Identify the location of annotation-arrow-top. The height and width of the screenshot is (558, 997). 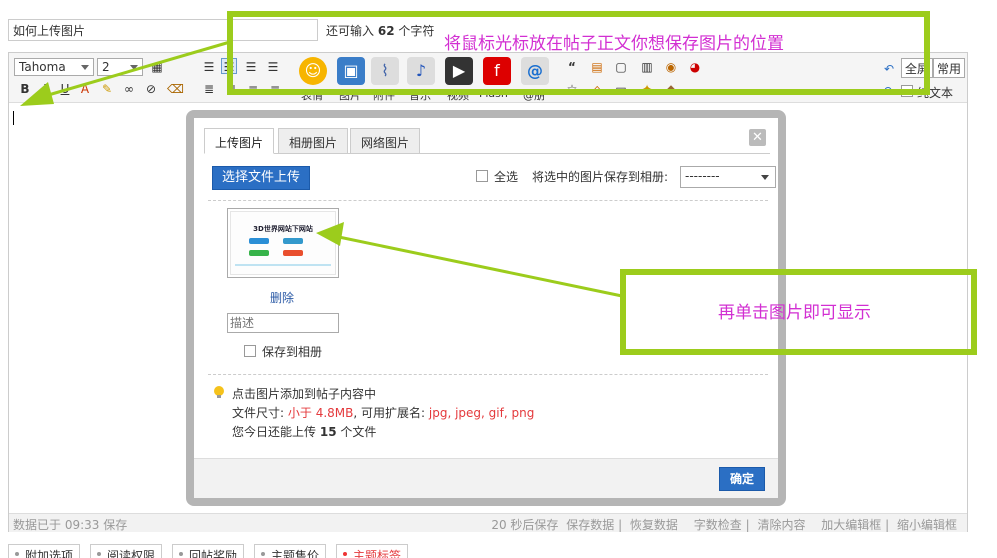
(125, 73).